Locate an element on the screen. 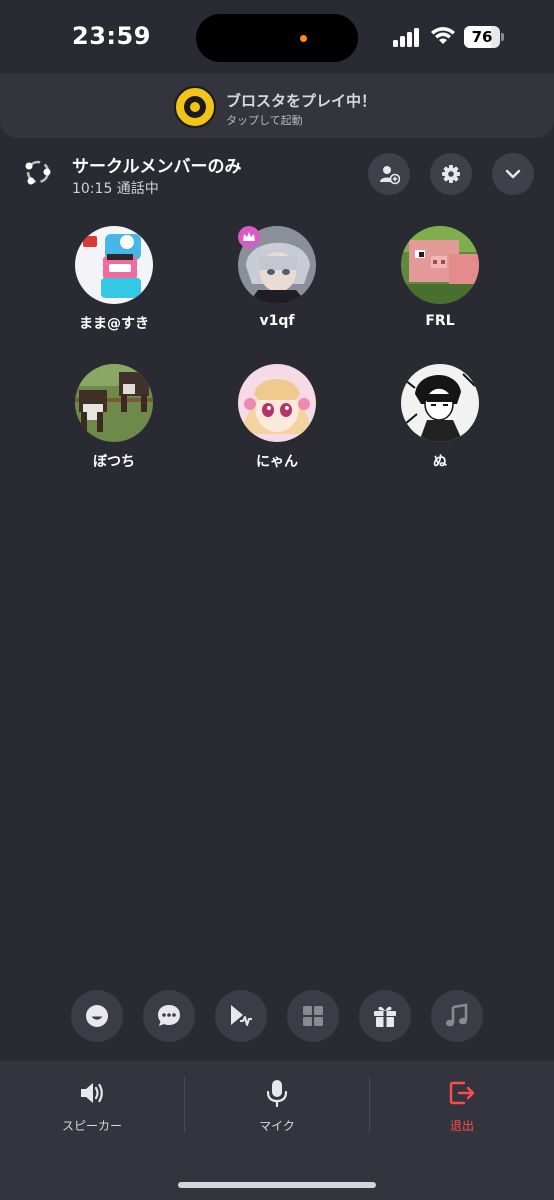  status-bar: 23:59 76 is located at coordinates (277, 37).